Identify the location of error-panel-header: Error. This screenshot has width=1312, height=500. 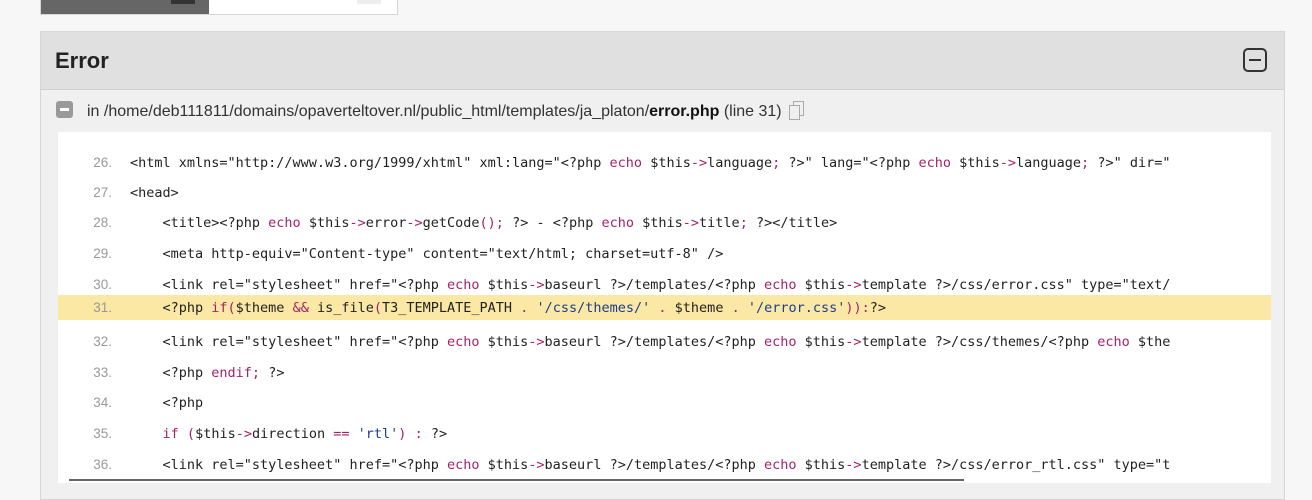
(662, 61).